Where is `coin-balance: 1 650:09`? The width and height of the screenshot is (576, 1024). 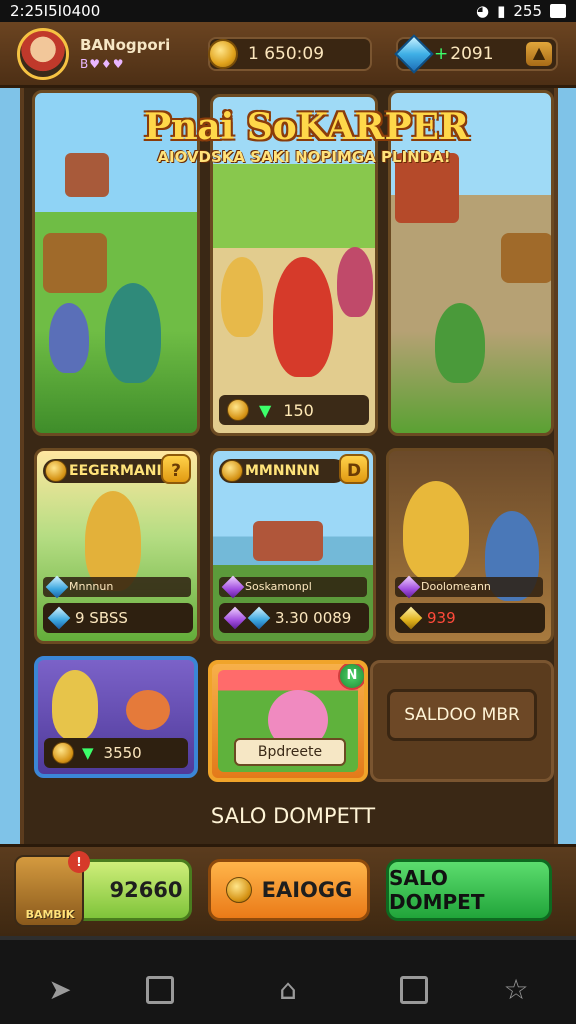
coin-balance: 1 650:09 is located at coordinates (290, 54).